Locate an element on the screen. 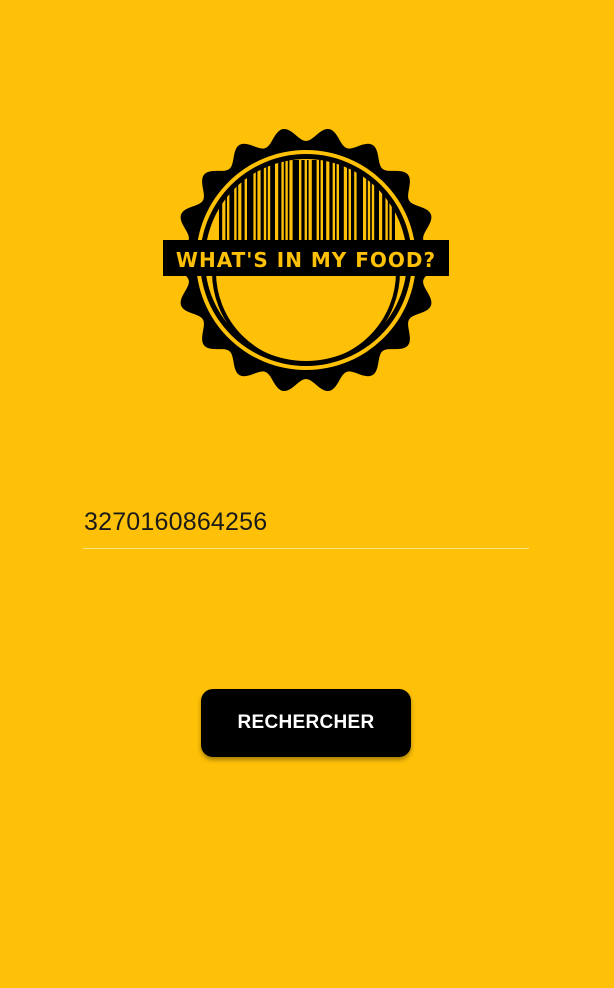  barcode-input is located at coordinates (306, 526).